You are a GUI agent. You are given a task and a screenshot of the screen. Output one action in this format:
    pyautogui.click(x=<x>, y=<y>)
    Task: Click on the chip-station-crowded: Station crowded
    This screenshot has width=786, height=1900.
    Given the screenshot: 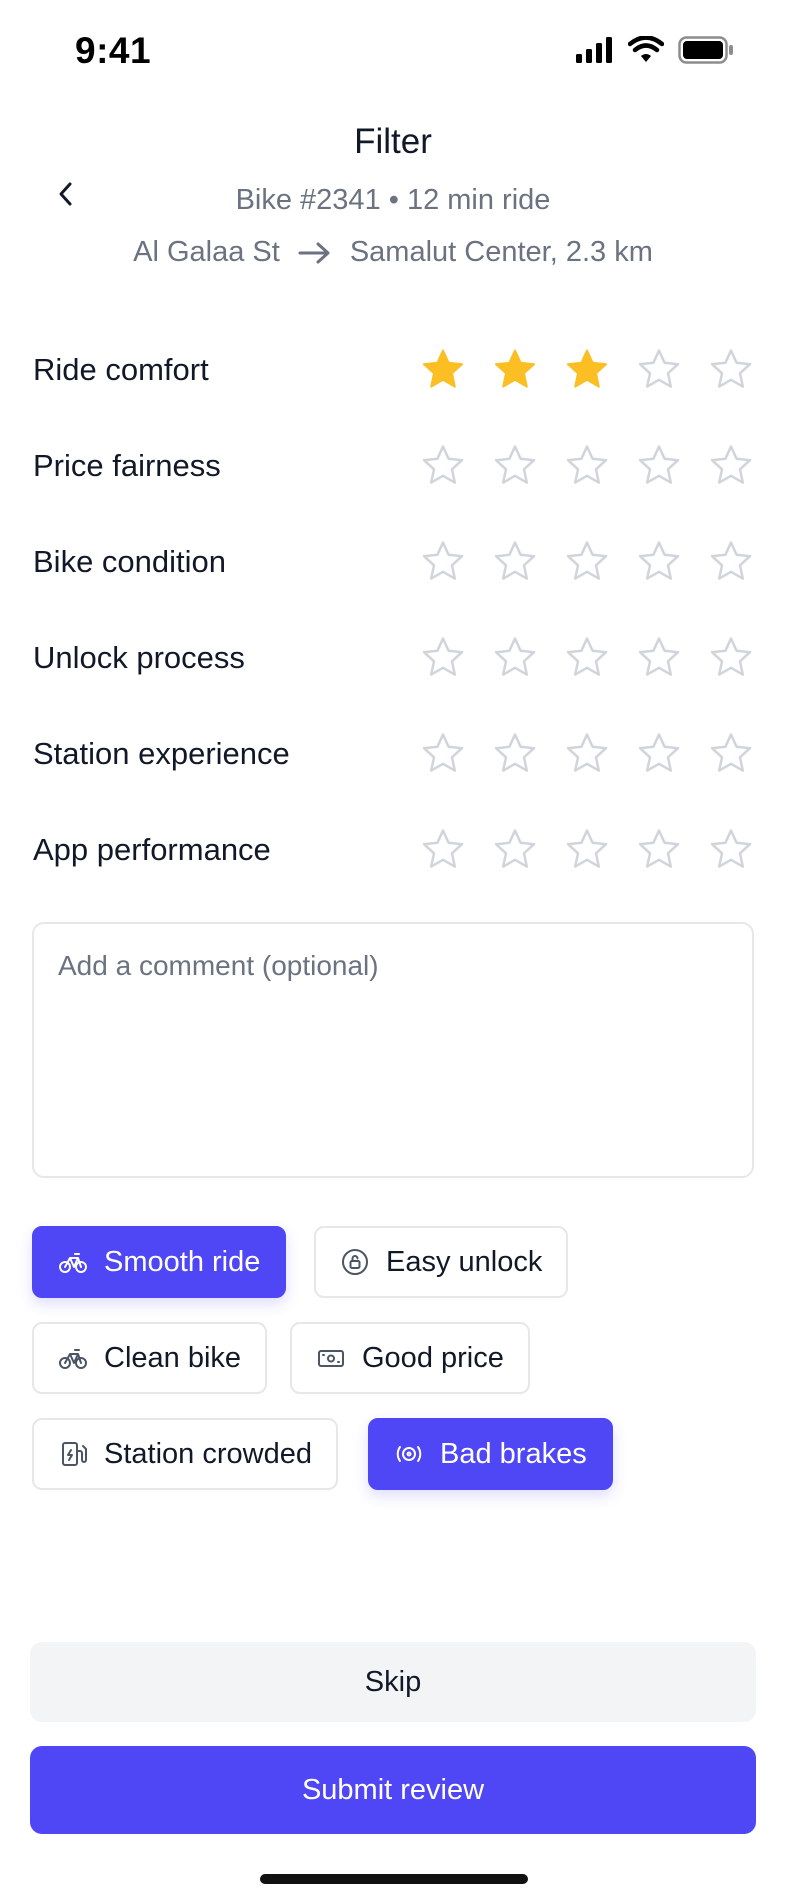 What is the action you would take?
    pyautogui.click(x=185, y=1454)
    